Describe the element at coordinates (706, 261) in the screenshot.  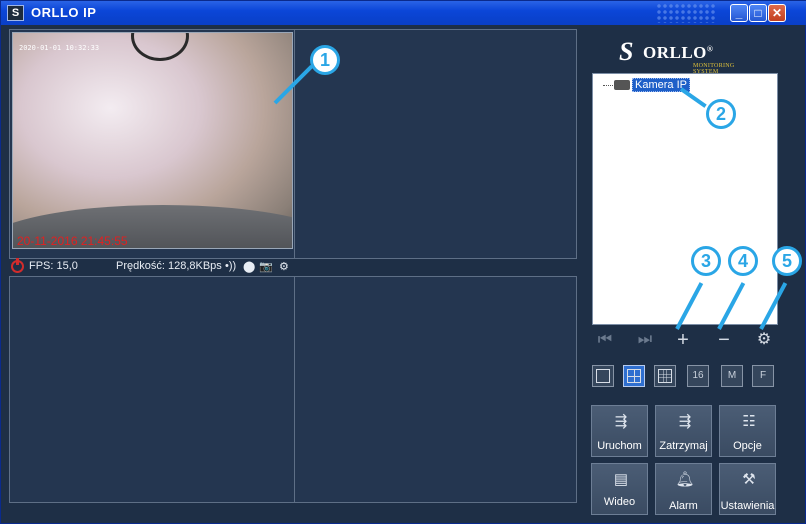
I see `callout-3: 3` at that location.